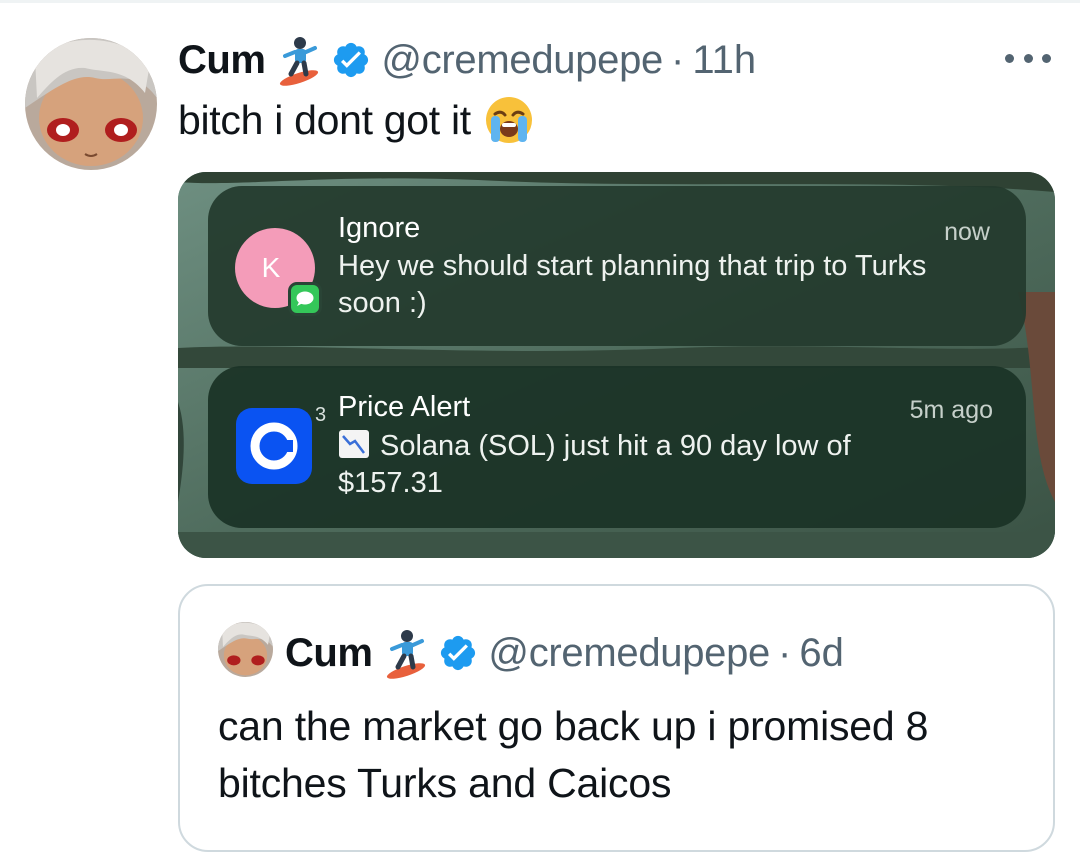 The image size is (1080, 863). Describe the element at coordinates (329, 653) in the screenshot. I see `quoted-author-name: Cum` at that location.